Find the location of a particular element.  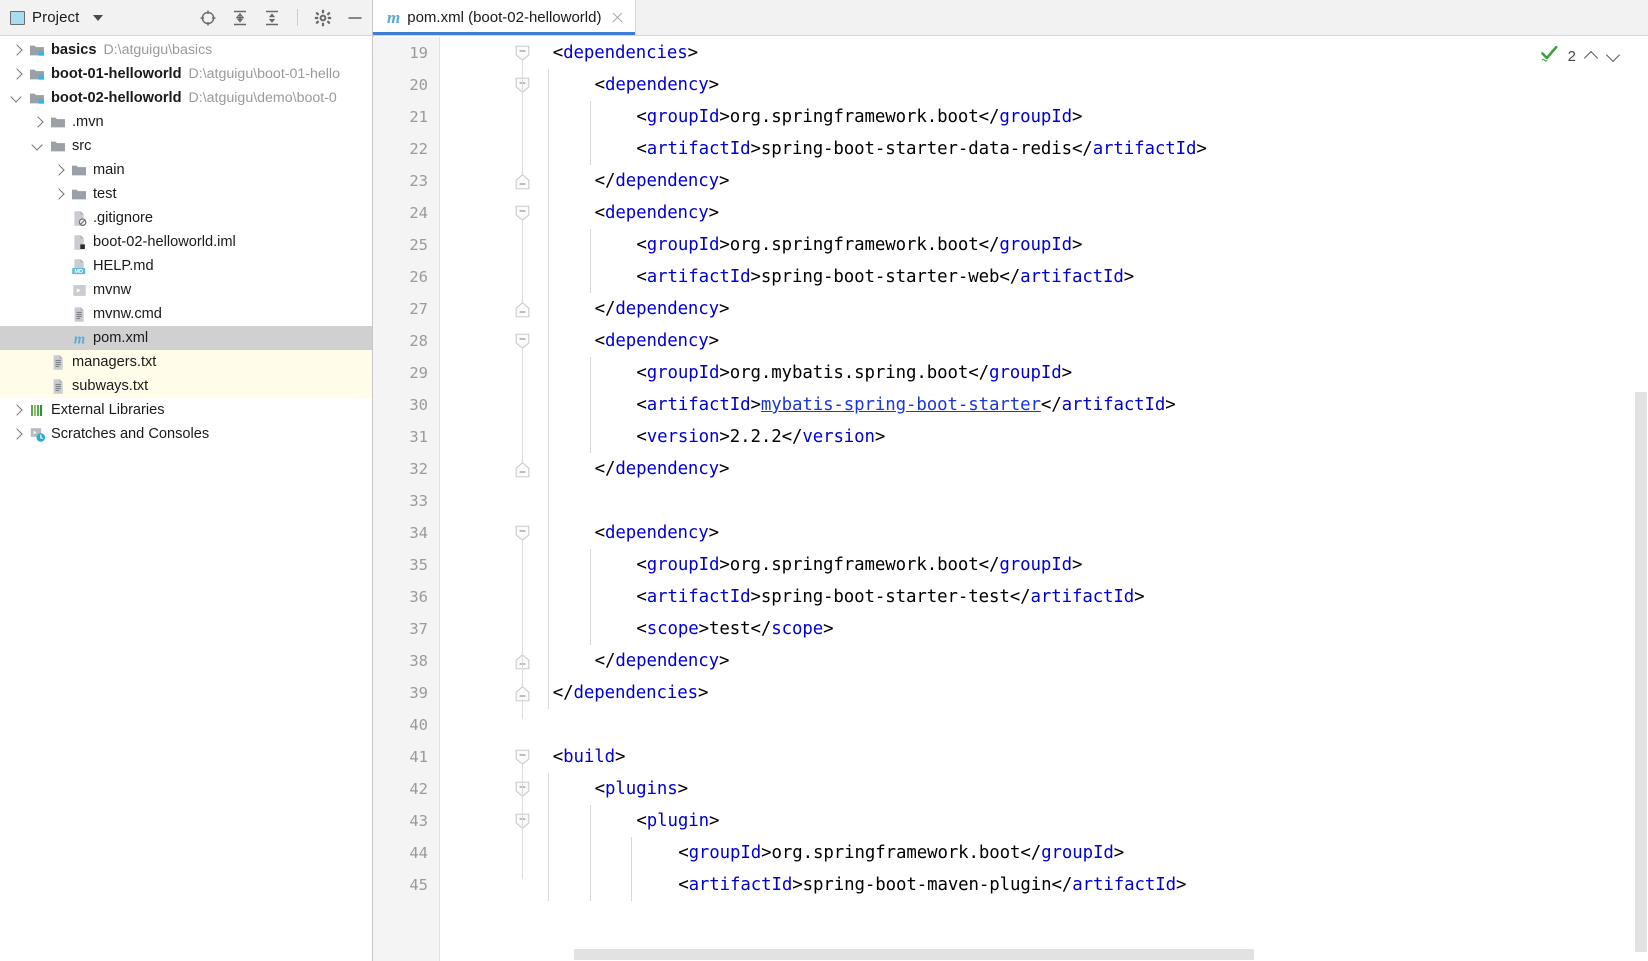

gear-icon is located at coordinates (323, 18).